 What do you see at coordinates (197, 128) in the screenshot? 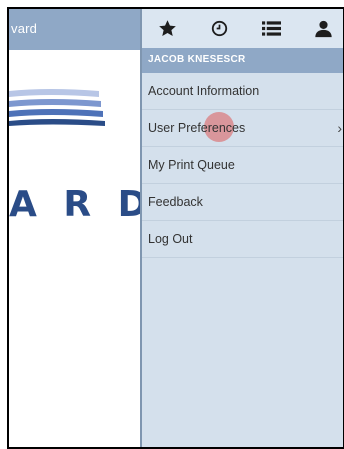
I see `menu-item-label: User Preferences` at bounding box center [197, 128].